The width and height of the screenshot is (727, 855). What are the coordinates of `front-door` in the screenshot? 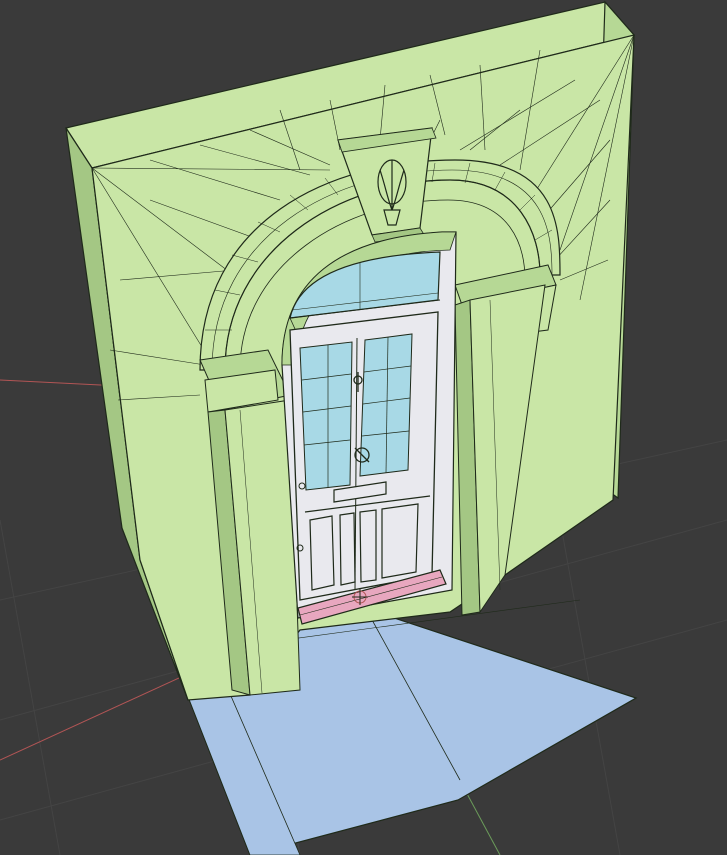 It's located at (364, 456).